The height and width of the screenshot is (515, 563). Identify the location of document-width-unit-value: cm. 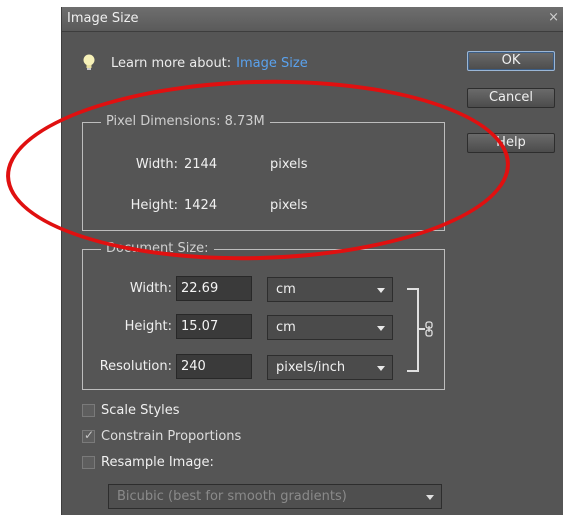
(286, 289).